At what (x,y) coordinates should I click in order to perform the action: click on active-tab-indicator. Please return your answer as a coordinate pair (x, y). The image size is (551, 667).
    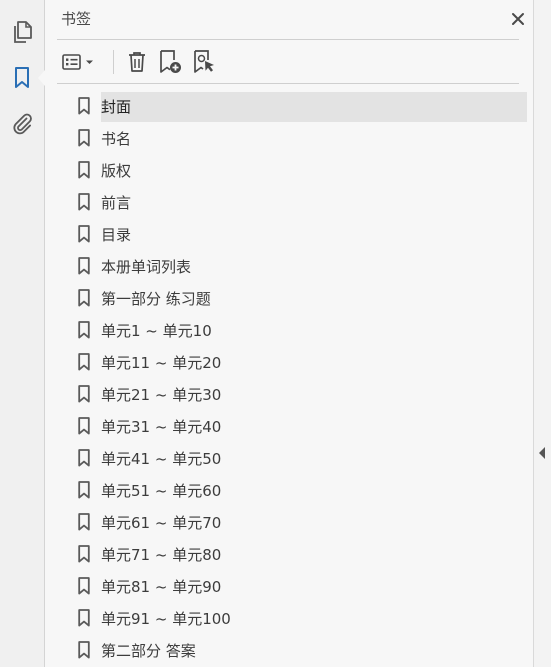
    Looking at the image, I should click on (41, 78).